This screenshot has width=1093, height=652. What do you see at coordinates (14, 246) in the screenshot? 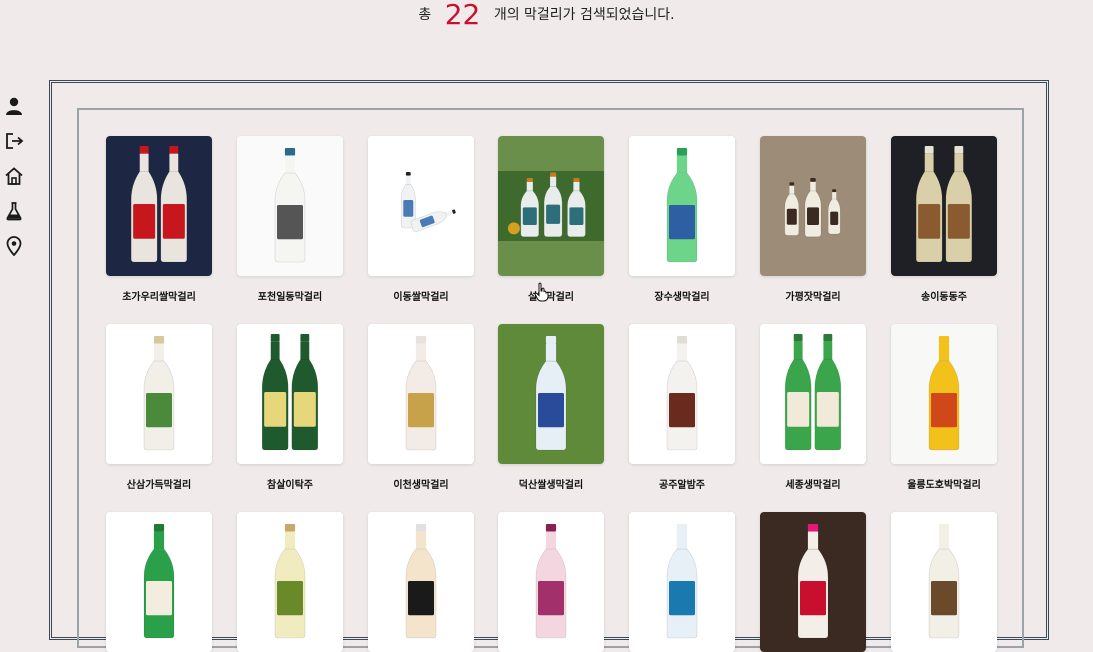
I see `location-pin-icon` at bounding box center [14, 246].